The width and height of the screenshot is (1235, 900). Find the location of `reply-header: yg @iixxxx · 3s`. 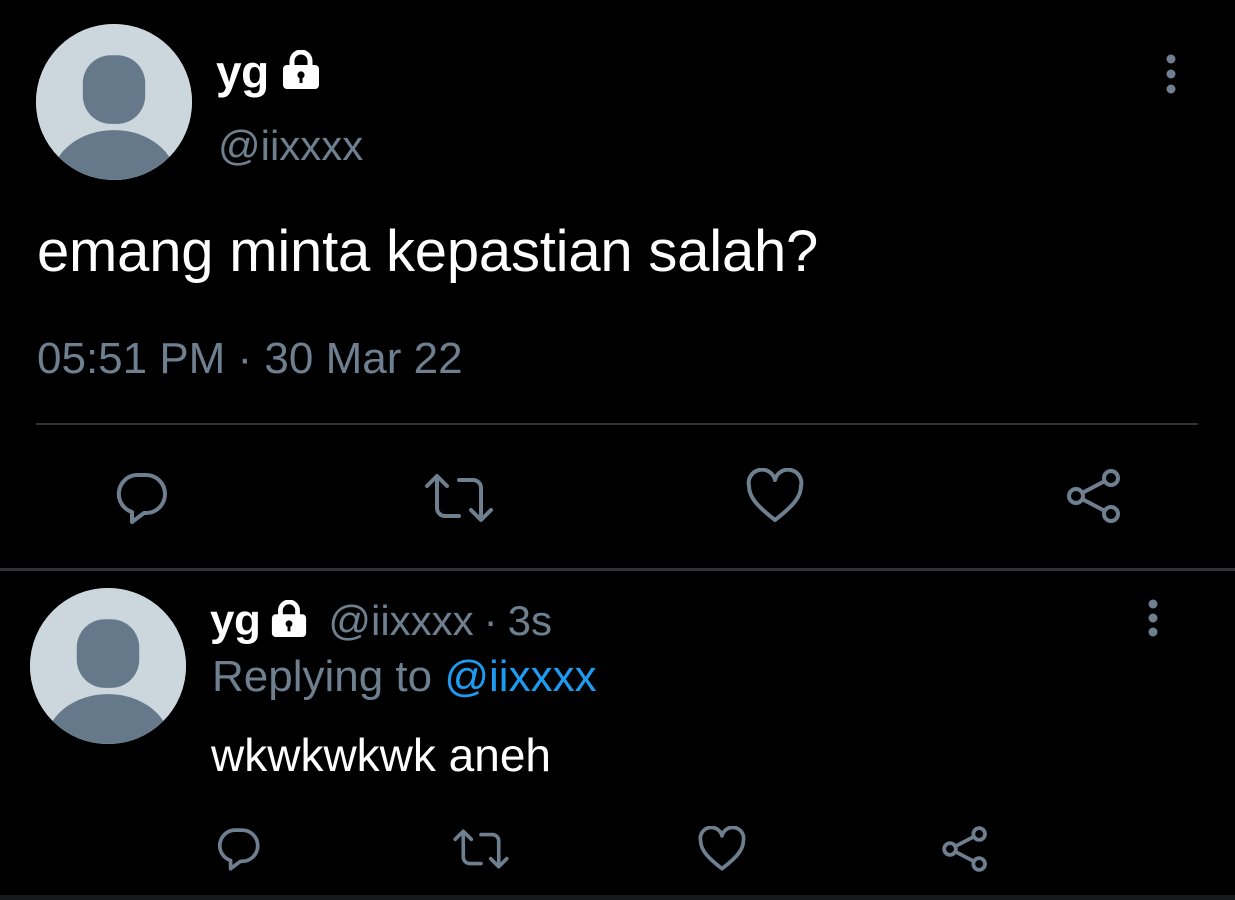

reply-header: yg @iixxxx · 3s is located at coordinates (381, 621).